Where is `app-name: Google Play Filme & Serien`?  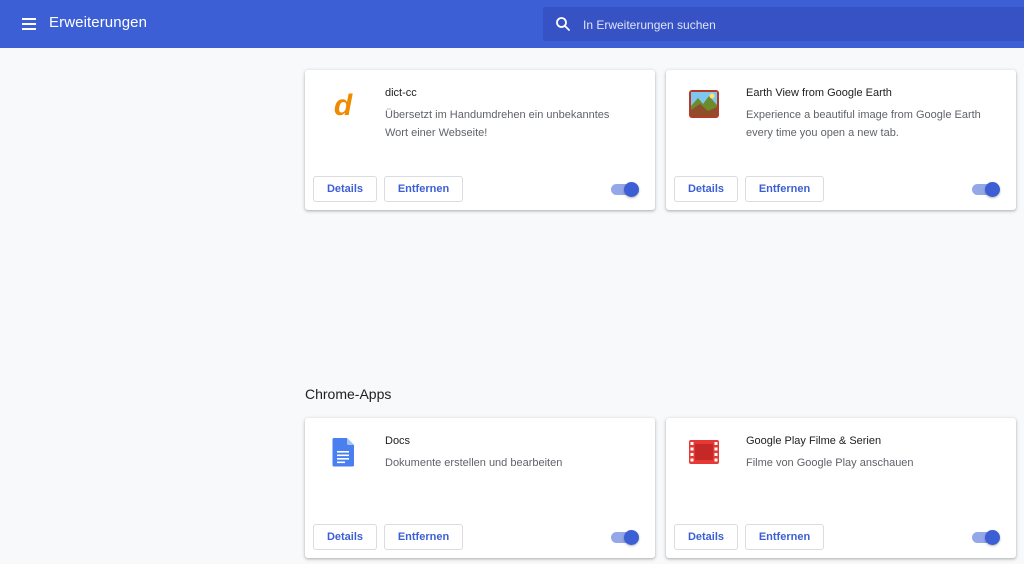 app-name: Google Play Filme & Serien is located at coordinates (814, 441).